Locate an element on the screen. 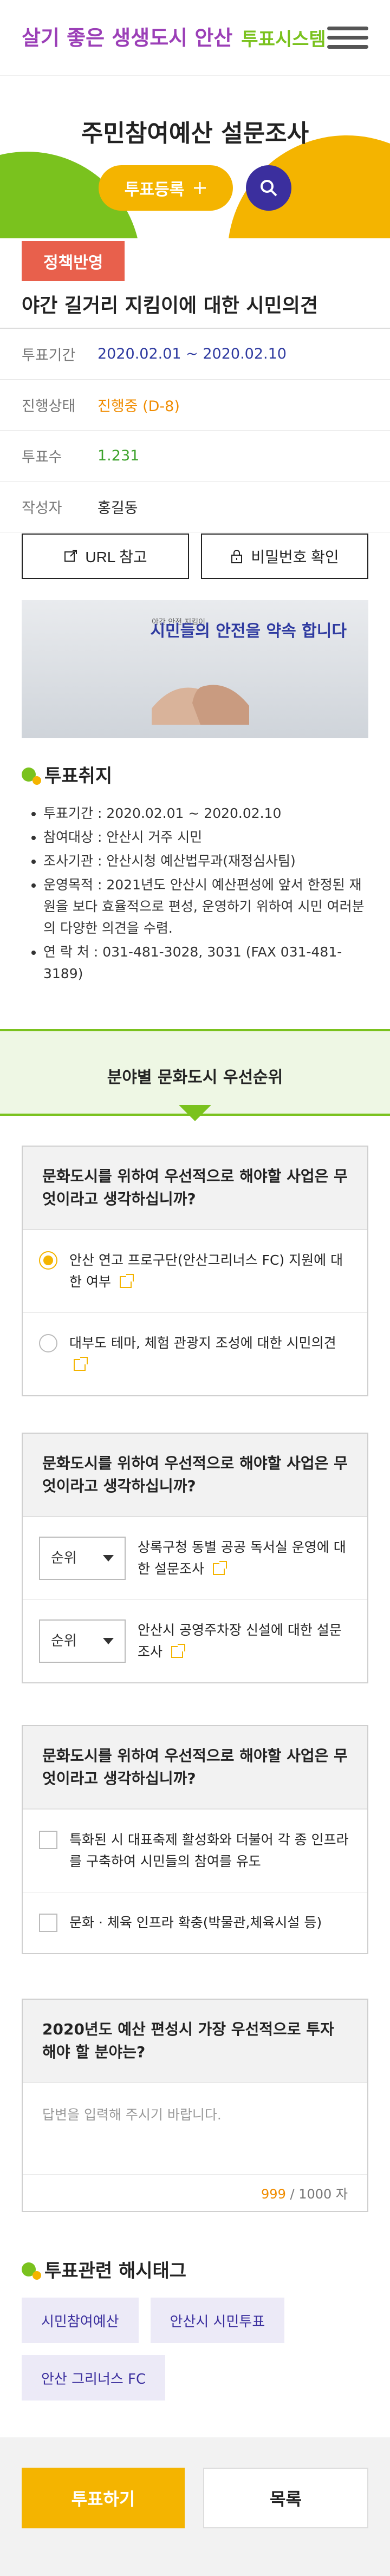 Image resolution: width=390 pixels, height=2576 pixels. search-button is located at coordinates (269, 188).